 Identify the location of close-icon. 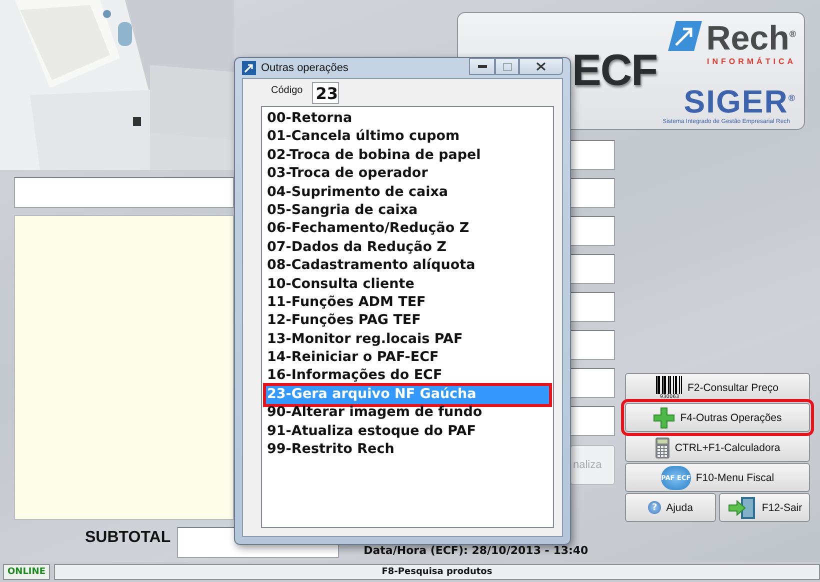
(541, 66).